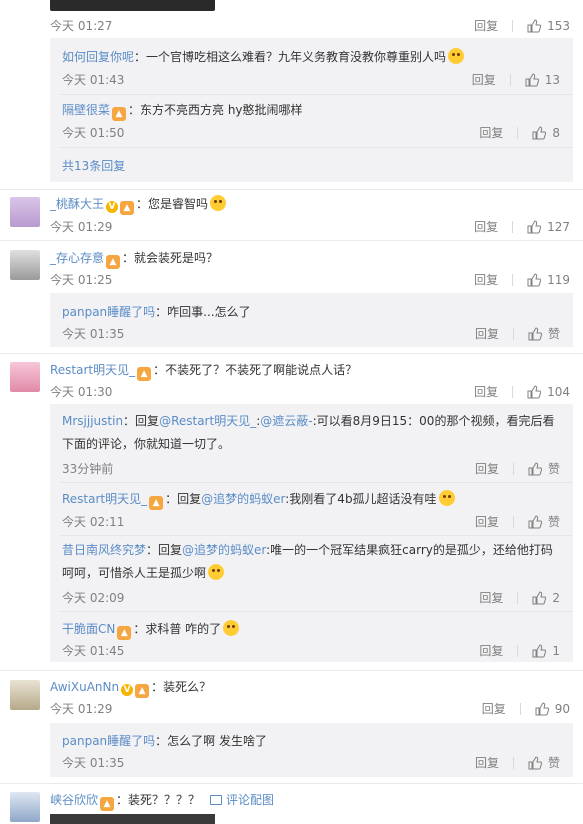 This screenshot has height=824, width=583. What do you see at coordinates (77, 204) in the screenshot?
I see `username-link: _桃酥大王` at bounding box center [77, 204].